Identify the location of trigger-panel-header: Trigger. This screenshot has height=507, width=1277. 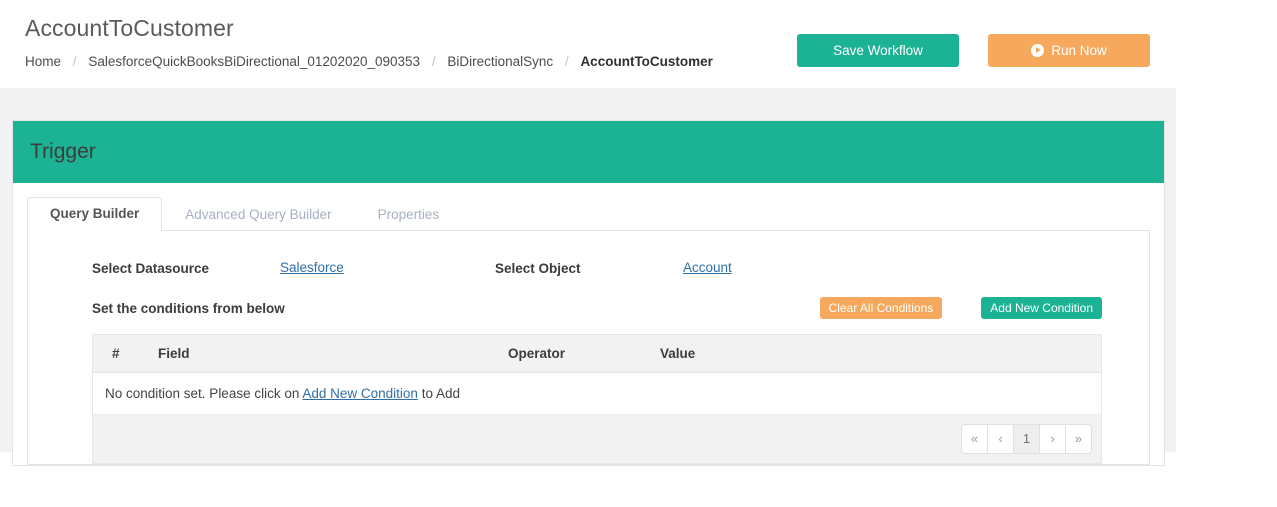
(588, 152).